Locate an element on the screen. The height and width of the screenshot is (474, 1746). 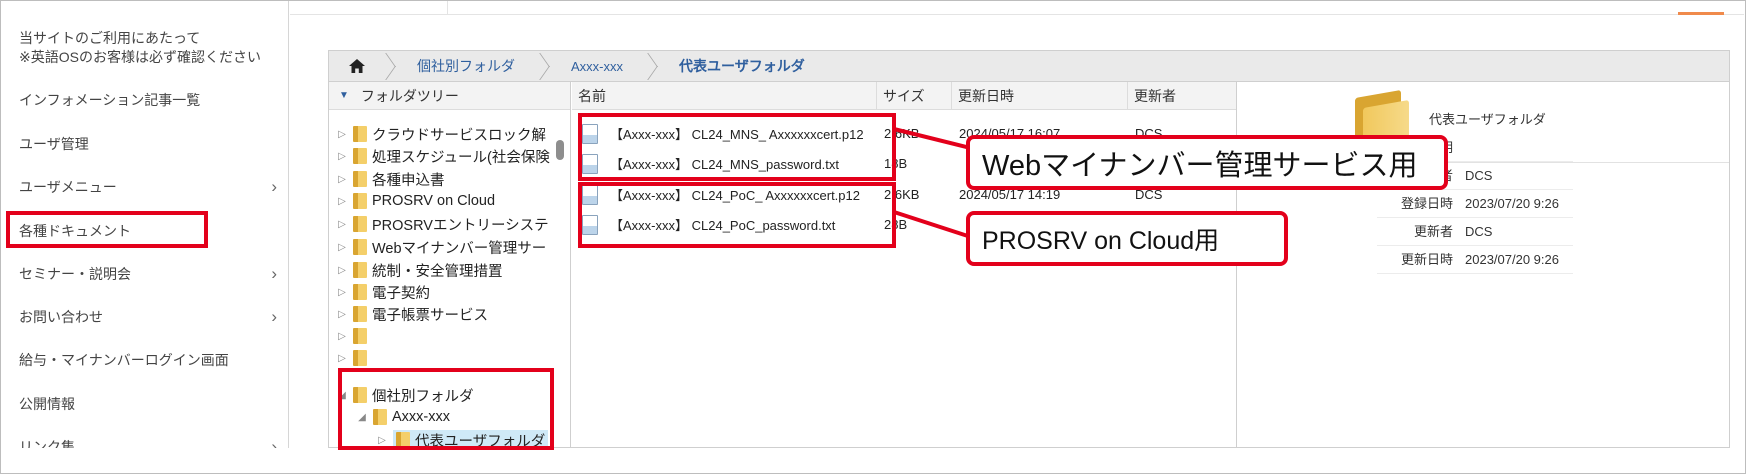
preview-folder-name: 代表ユーザフォルダ is located at coordinates (1487, 119).